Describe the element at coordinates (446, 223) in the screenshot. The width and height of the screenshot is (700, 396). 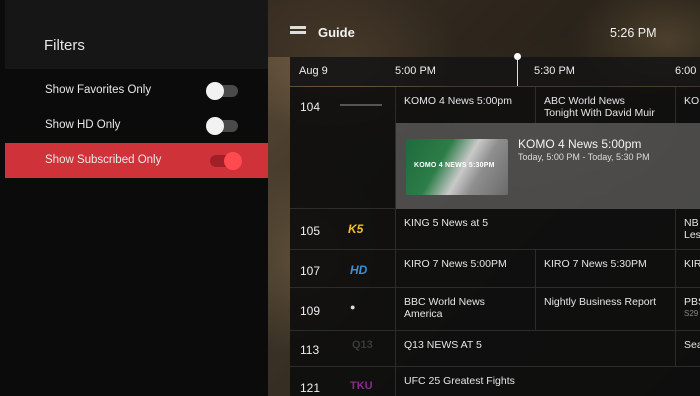
I see `program-title: KING 5 News at 5` at that location.